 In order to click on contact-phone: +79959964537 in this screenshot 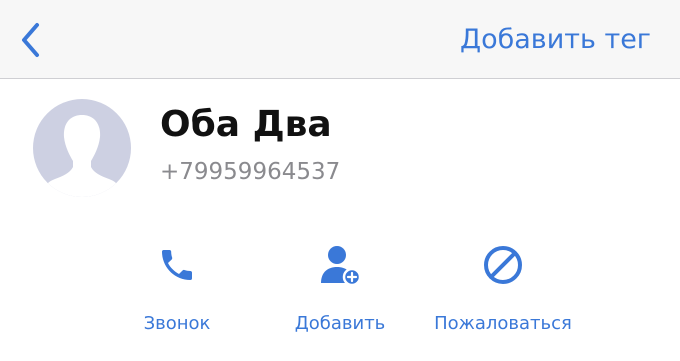, I will do `click(250, 172)`.